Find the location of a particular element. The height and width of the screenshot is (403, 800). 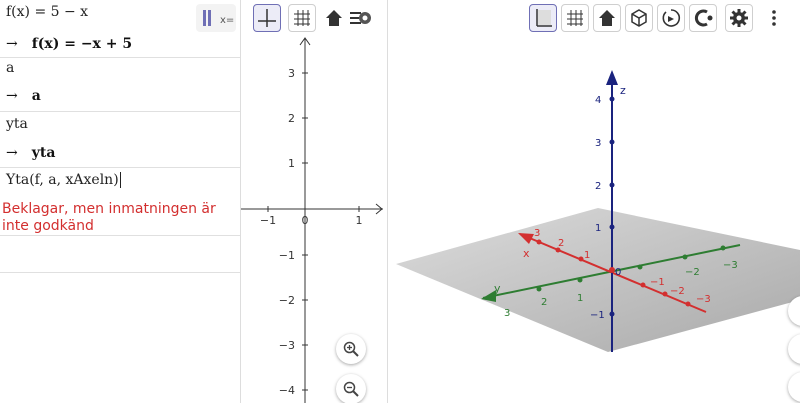

origin-point is located at coordinates (612, 270).